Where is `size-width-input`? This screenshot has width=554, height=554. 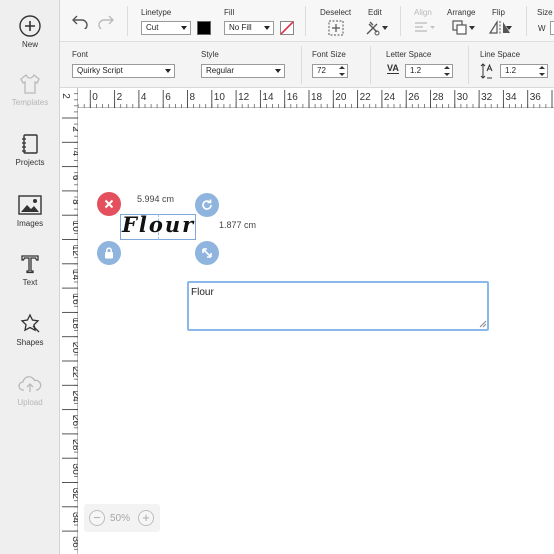
size-width-input is located at coordinates (552, 28).